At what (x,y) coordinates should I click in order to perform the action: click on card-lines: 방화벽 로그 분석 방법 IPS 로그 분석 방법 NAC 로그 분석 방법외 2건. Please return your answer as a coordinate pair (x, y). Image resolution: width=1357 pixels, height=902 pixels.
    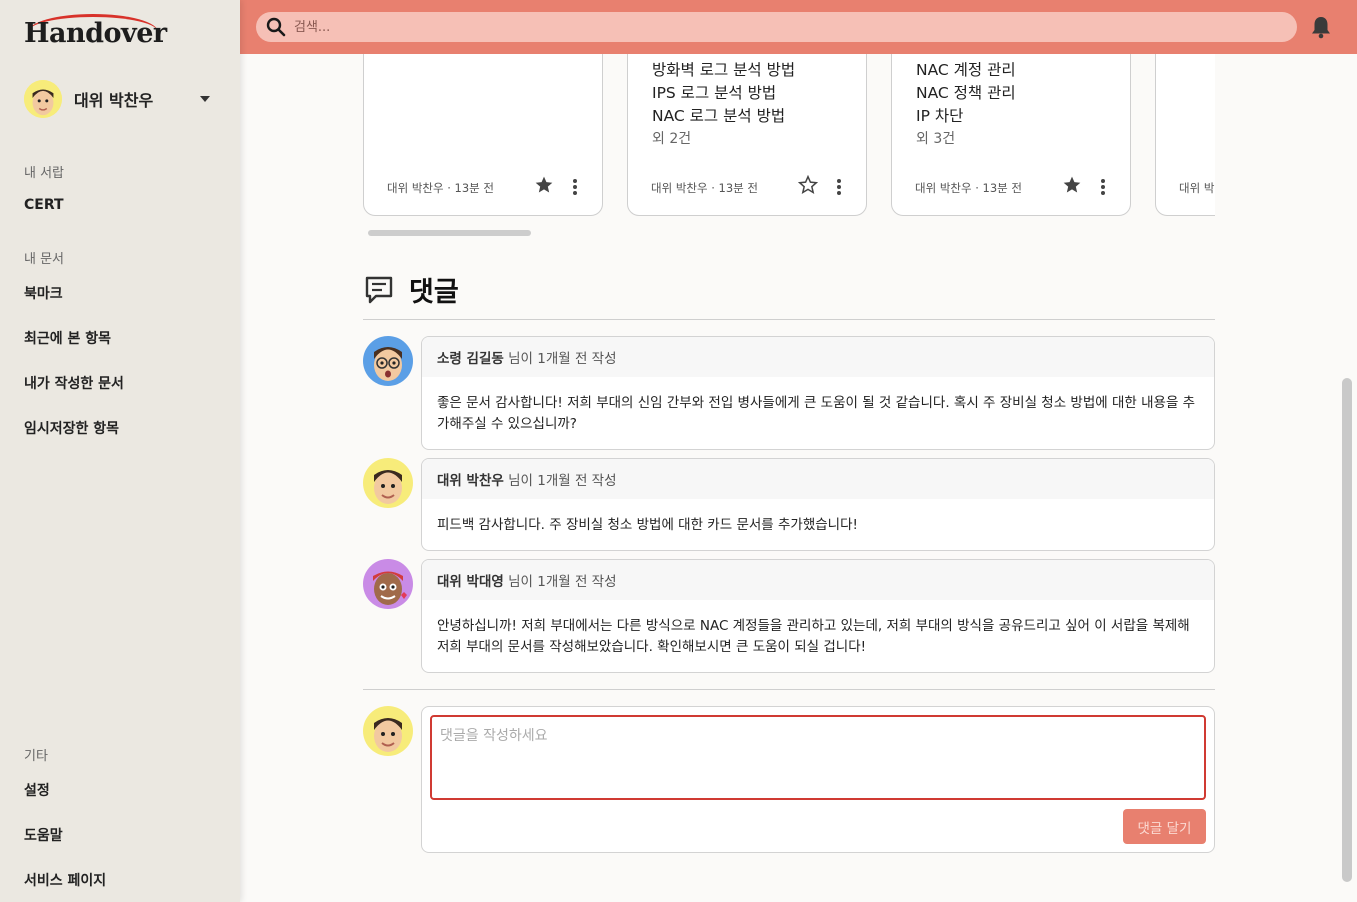
    Looking at the image, I should click on (723, 105).